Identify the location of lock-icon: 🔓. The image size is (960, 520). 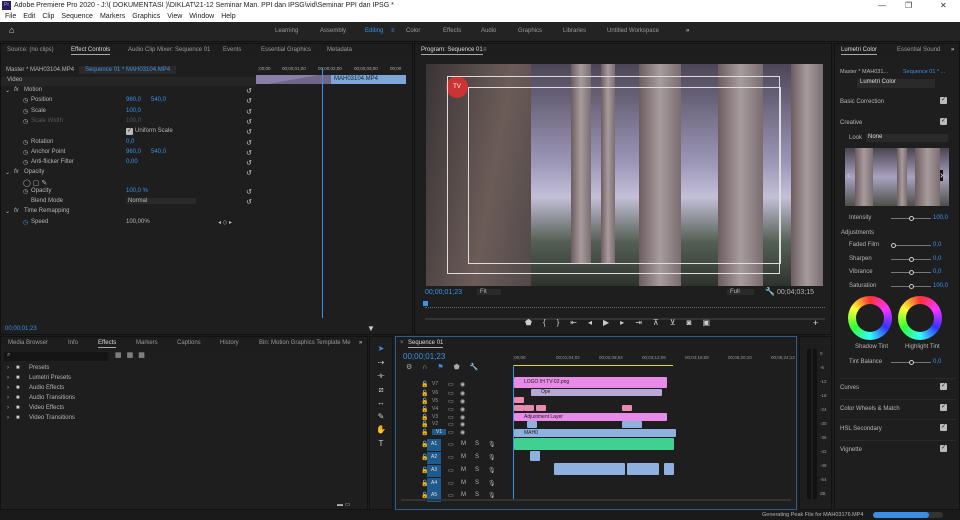
(424, 384).